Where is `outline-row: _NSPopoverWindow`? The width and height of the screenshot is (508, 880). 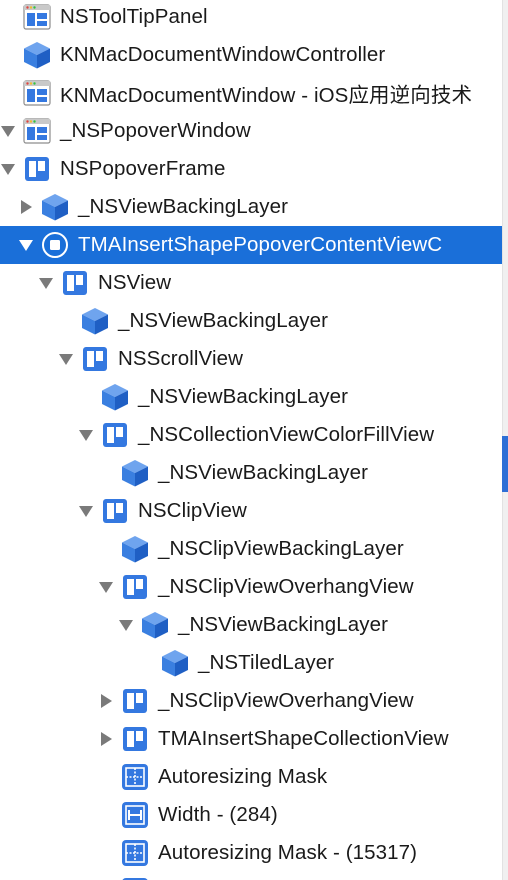 outline-row: _NSPopoverWindow is located at coordinates (251, 131).